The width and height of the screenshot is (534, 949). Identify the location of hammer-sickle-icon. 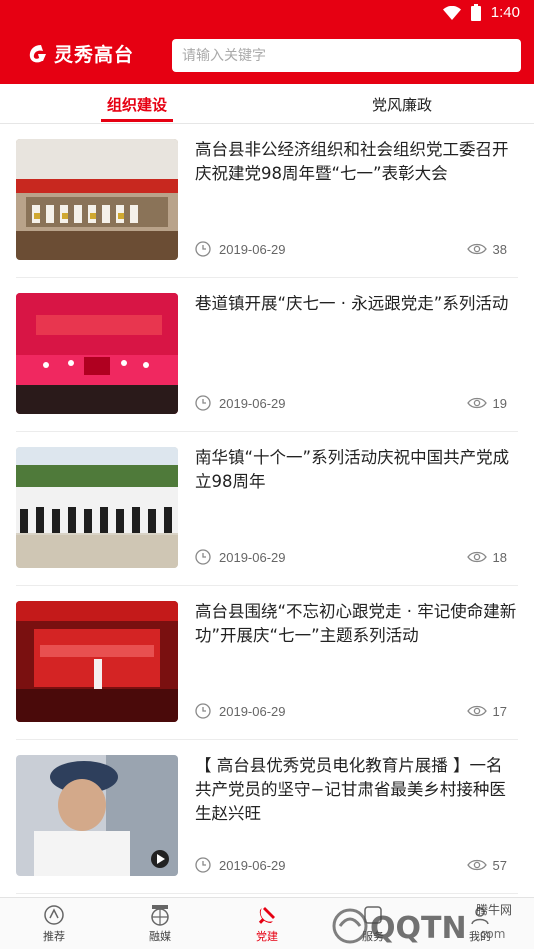
(266, 915).